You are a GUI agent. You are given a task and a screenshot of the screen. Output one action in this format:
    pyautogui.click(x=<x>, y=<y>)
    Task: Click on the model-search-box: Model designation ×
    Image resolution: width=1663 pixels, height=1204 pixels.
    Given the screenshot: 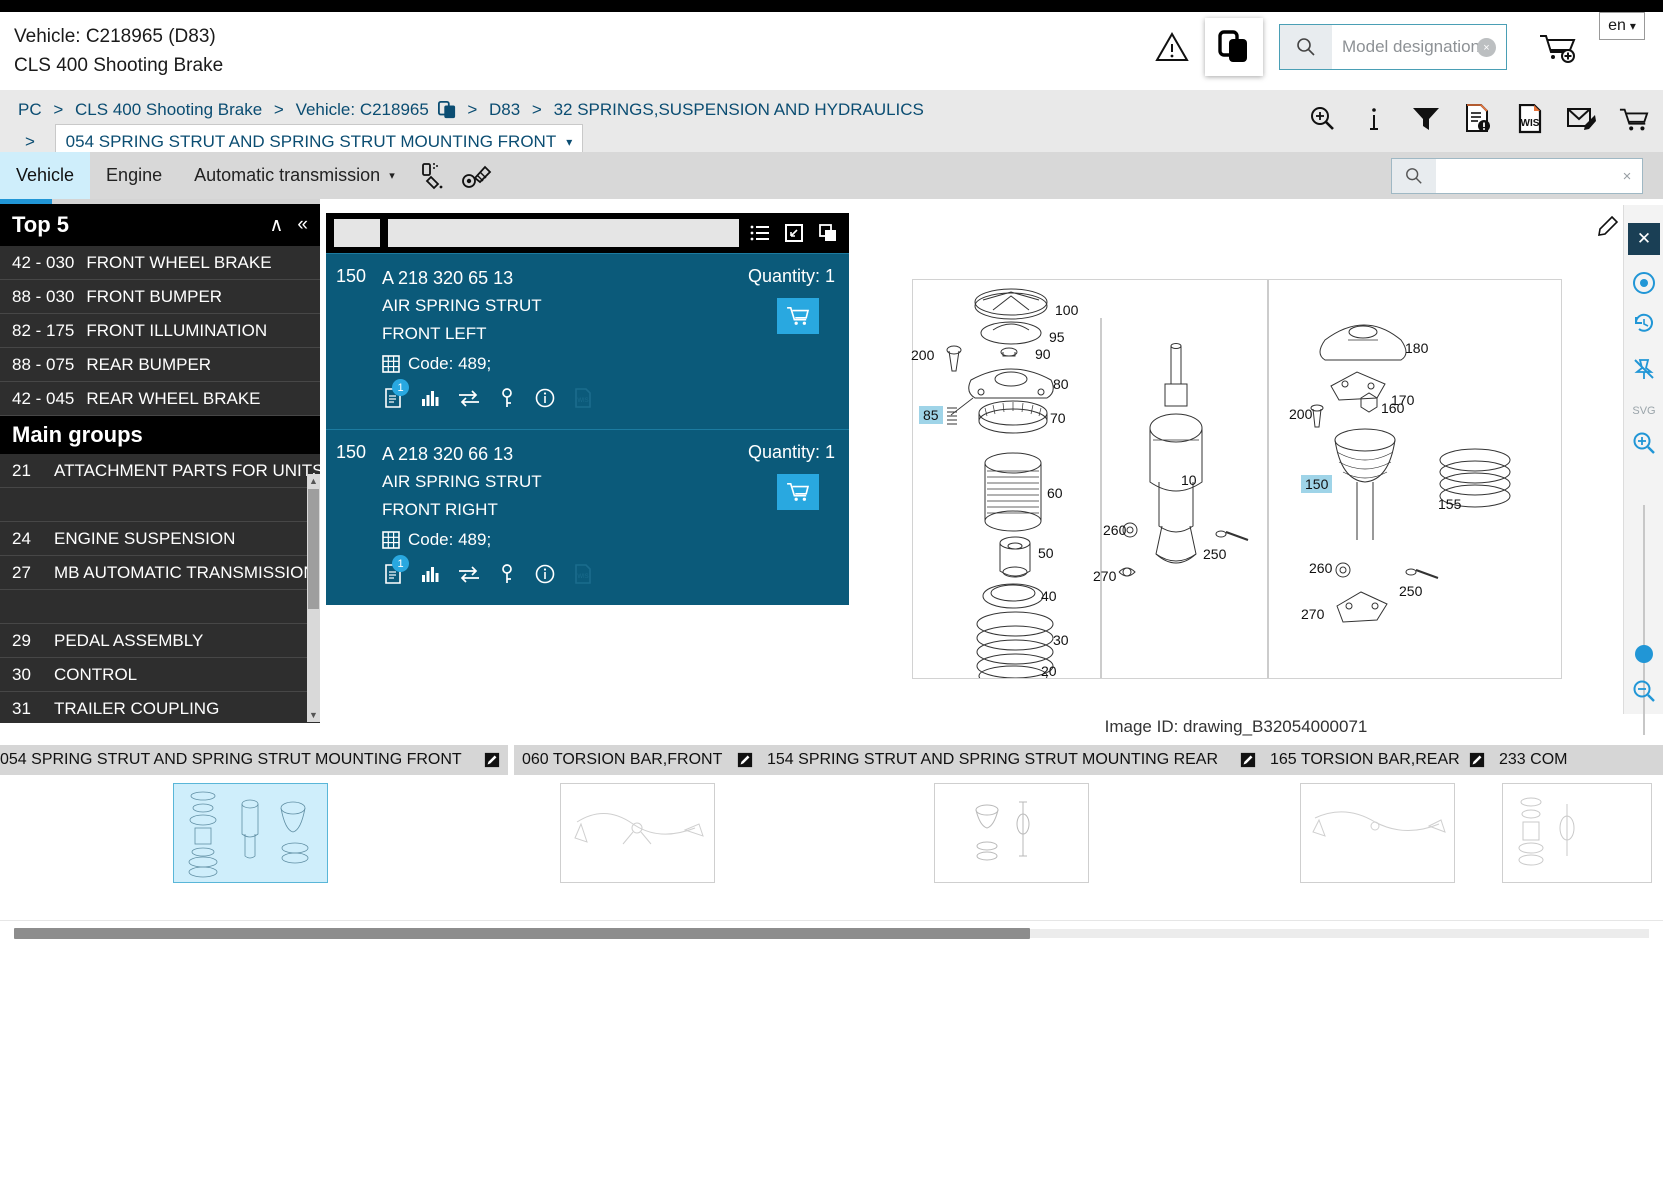 What is the action you would take?
    pyautogui.click(x=1393, y=47)
    